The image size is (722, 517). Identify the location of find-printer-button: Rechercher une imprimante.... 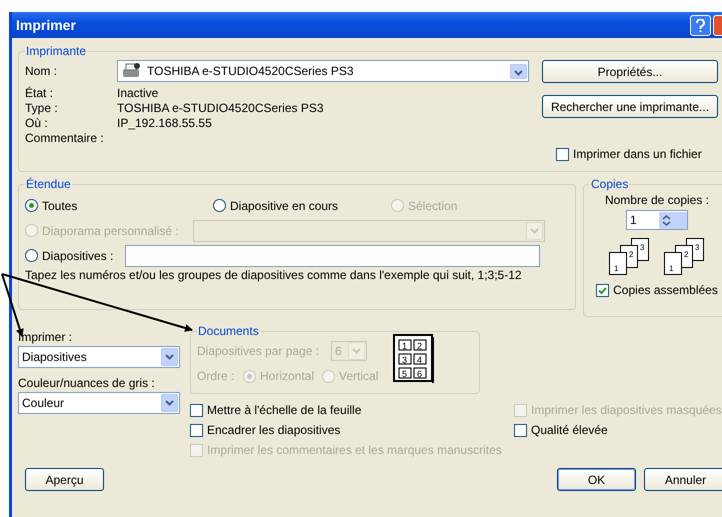
(630, 106).